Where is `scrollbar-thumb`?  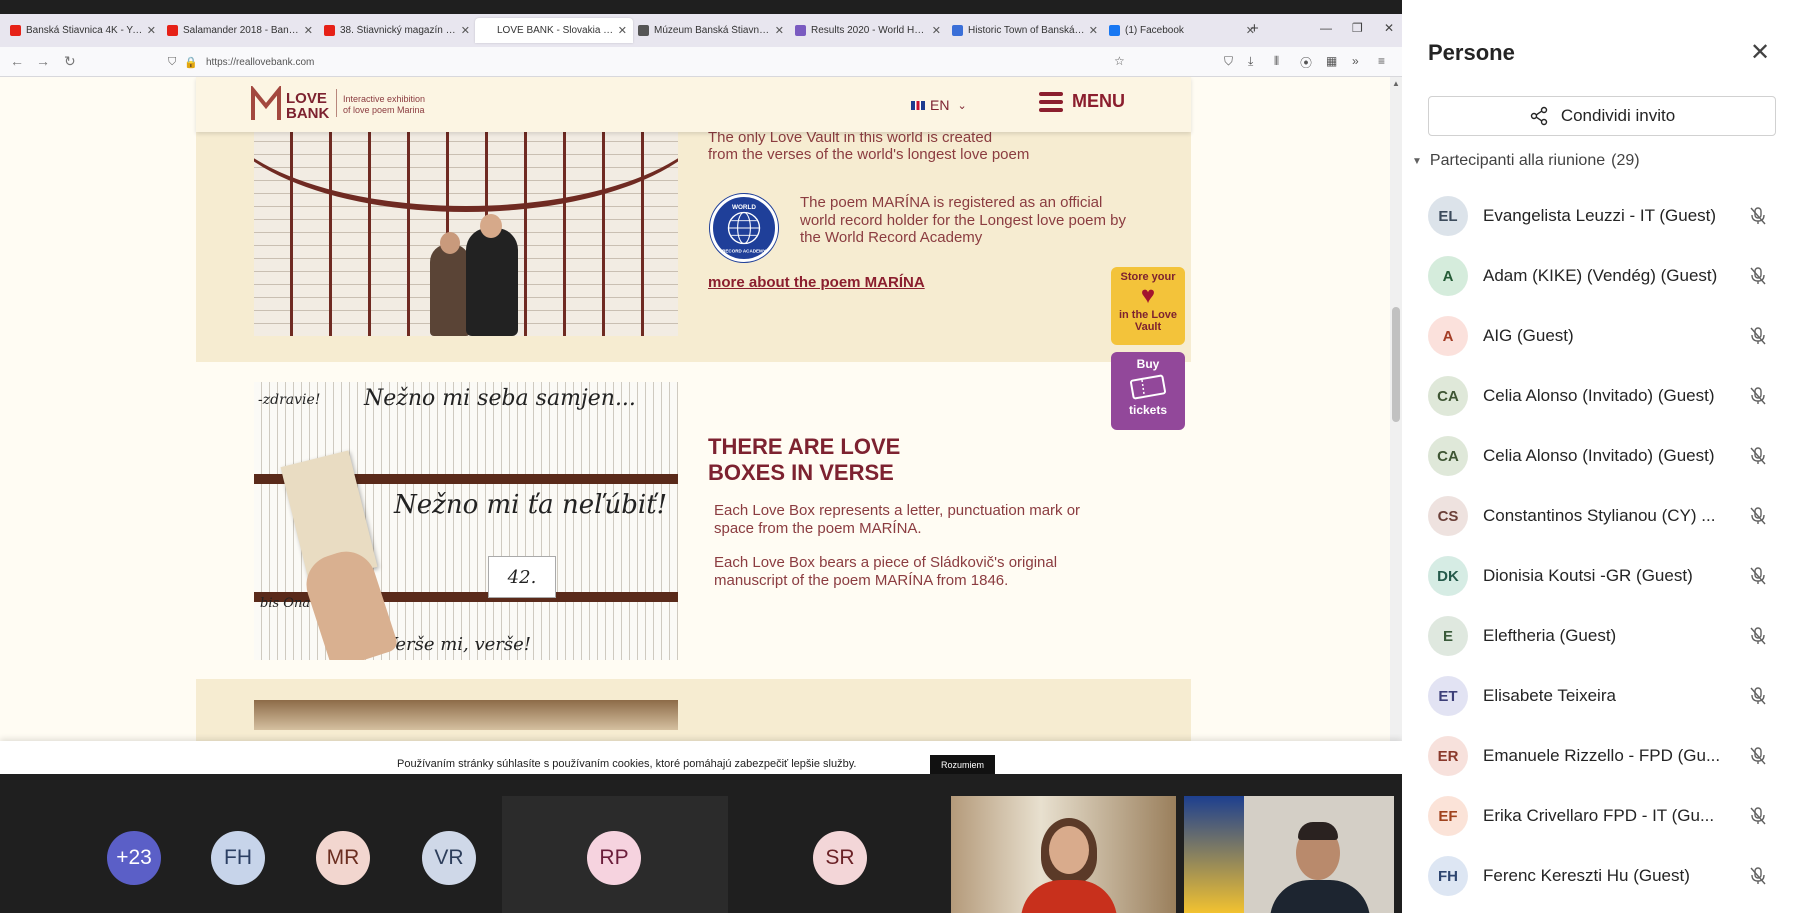
scrollbar-thumb is located at coordinates (1396, 364).